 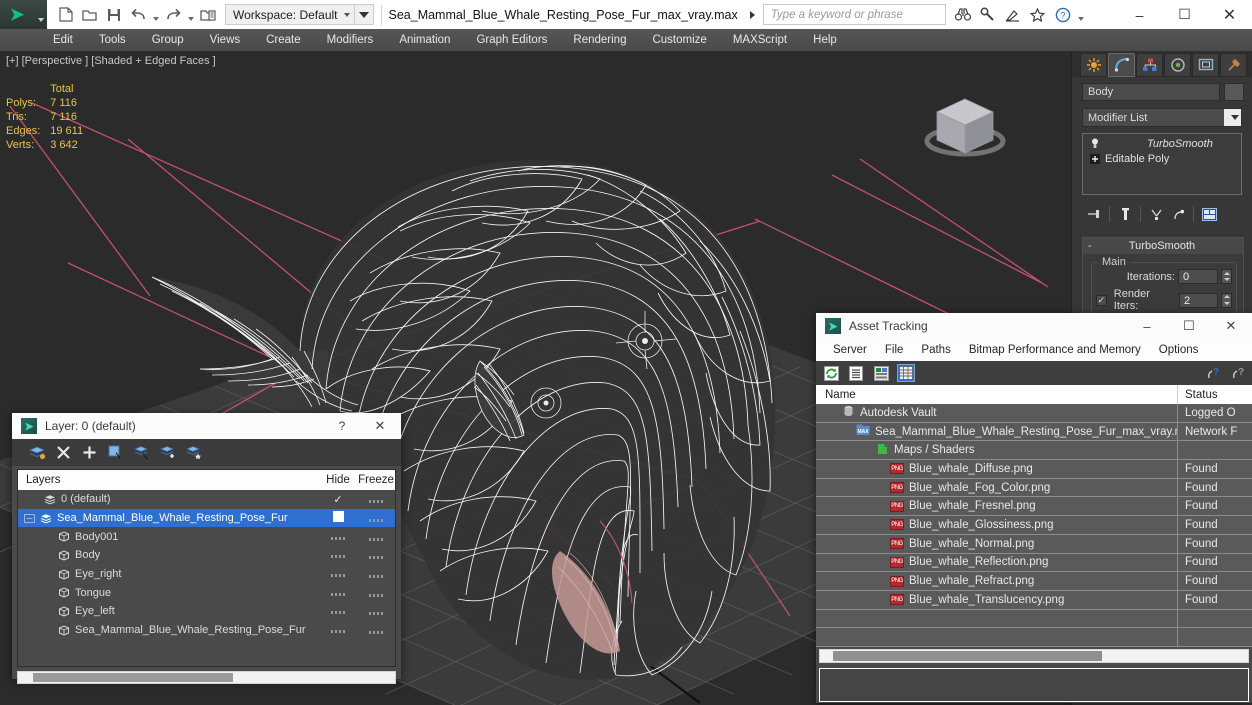 What do you see at coordinates (66, 15) in the screenshot?
I see `new-file-icon` at bounding box center [66, 15].